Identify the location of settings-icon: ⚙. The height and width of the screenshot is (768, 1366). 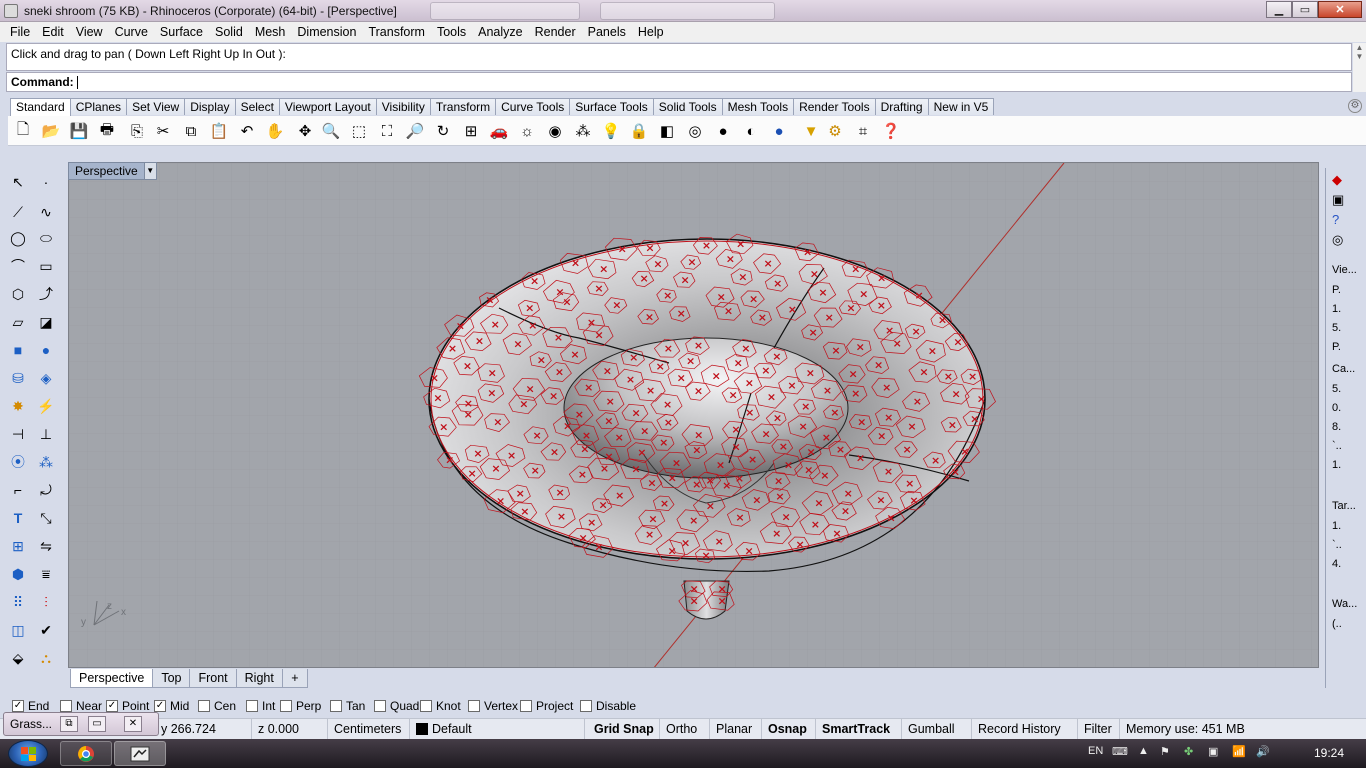
(835, 131).